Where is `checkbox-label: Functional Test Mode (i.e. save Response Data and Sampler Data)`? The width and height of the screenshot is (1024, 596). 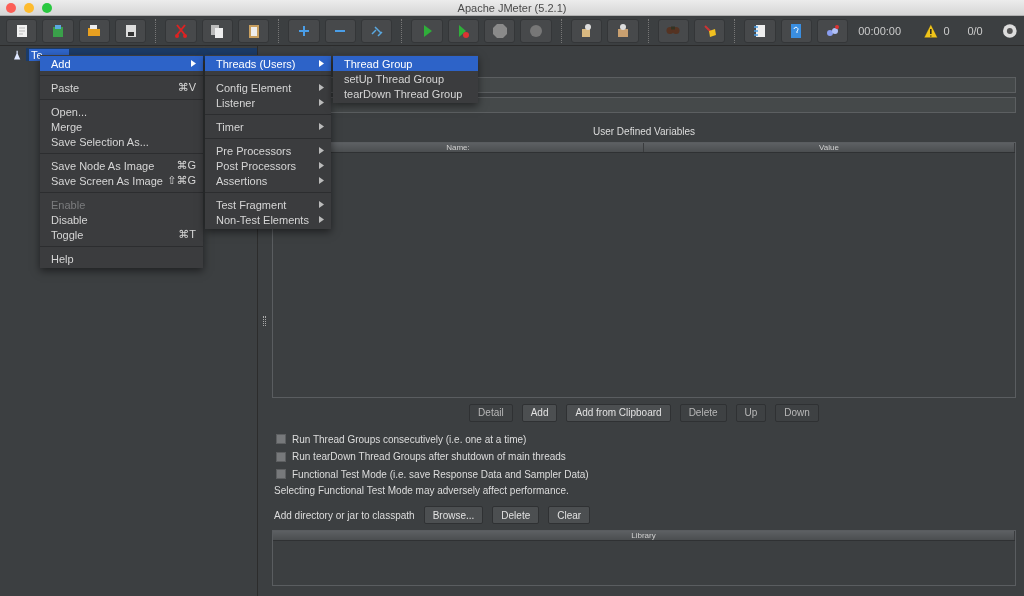 checkbox-label: Functional Test Mode (i.e. save Response Data and Sampler Data) is located at coordinates (440, 474).